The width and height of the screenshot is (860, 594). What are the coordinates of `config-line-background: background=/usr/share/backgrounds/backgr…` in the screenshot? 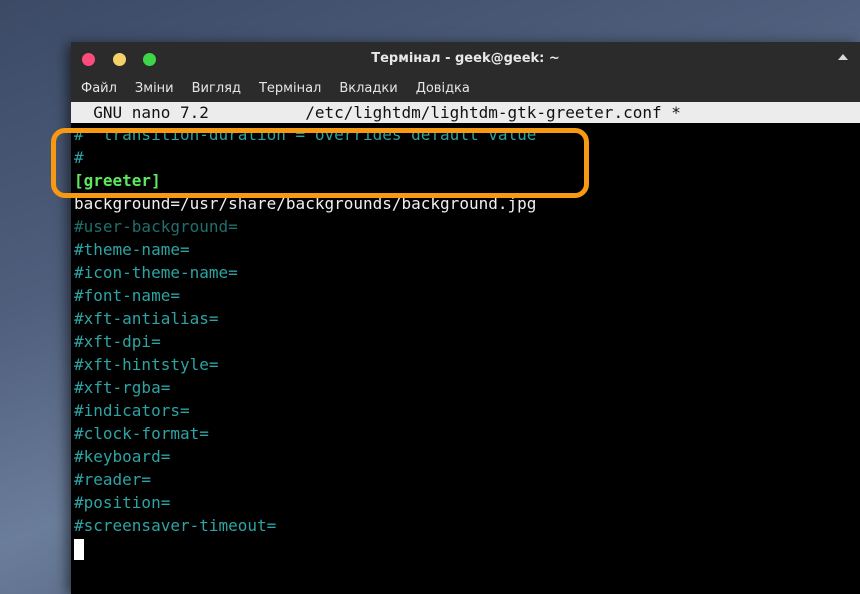 It's located at (305, 203).